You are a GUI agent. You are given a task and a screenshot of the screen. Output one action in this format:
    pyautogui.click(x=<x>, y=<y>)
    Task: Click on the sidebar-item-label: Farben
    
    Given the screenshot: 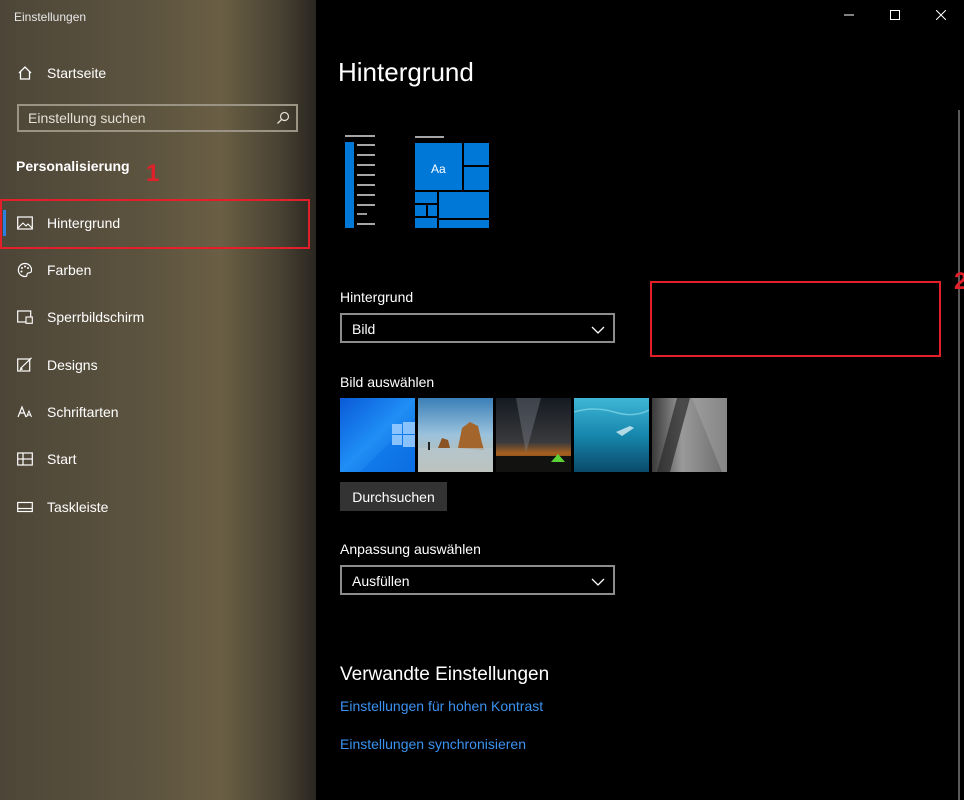 What is the action you would take?
    pyautogui.click(x=69, y=270)
    